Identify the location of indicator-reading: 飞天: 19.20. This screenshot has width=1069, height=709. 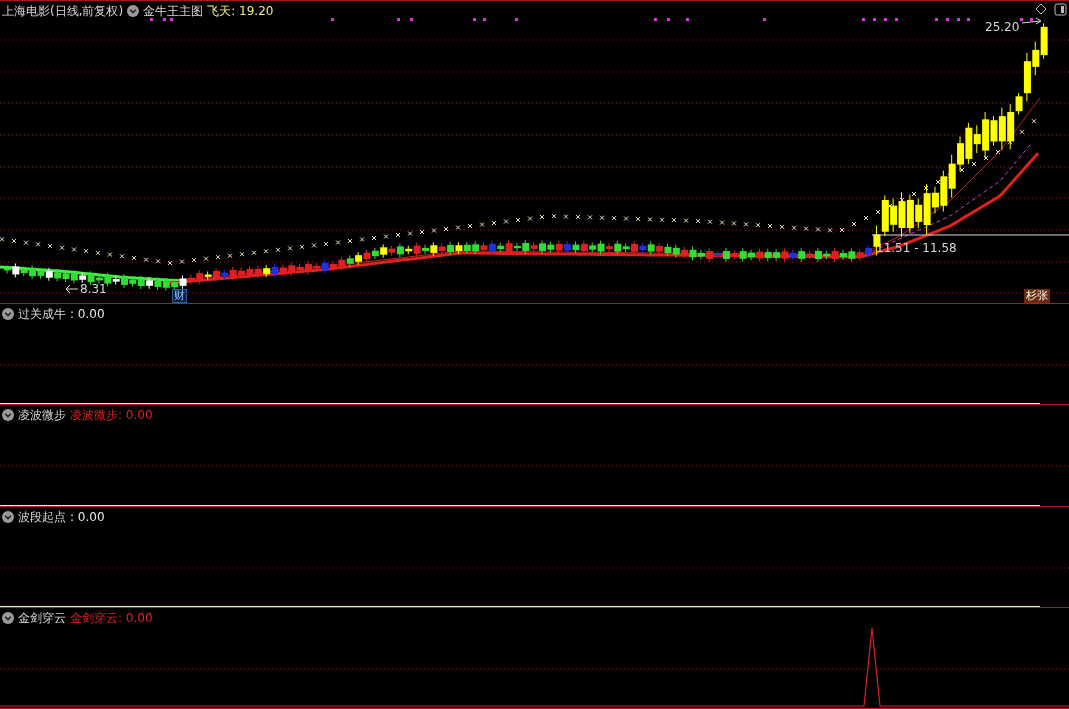
(240, 11).